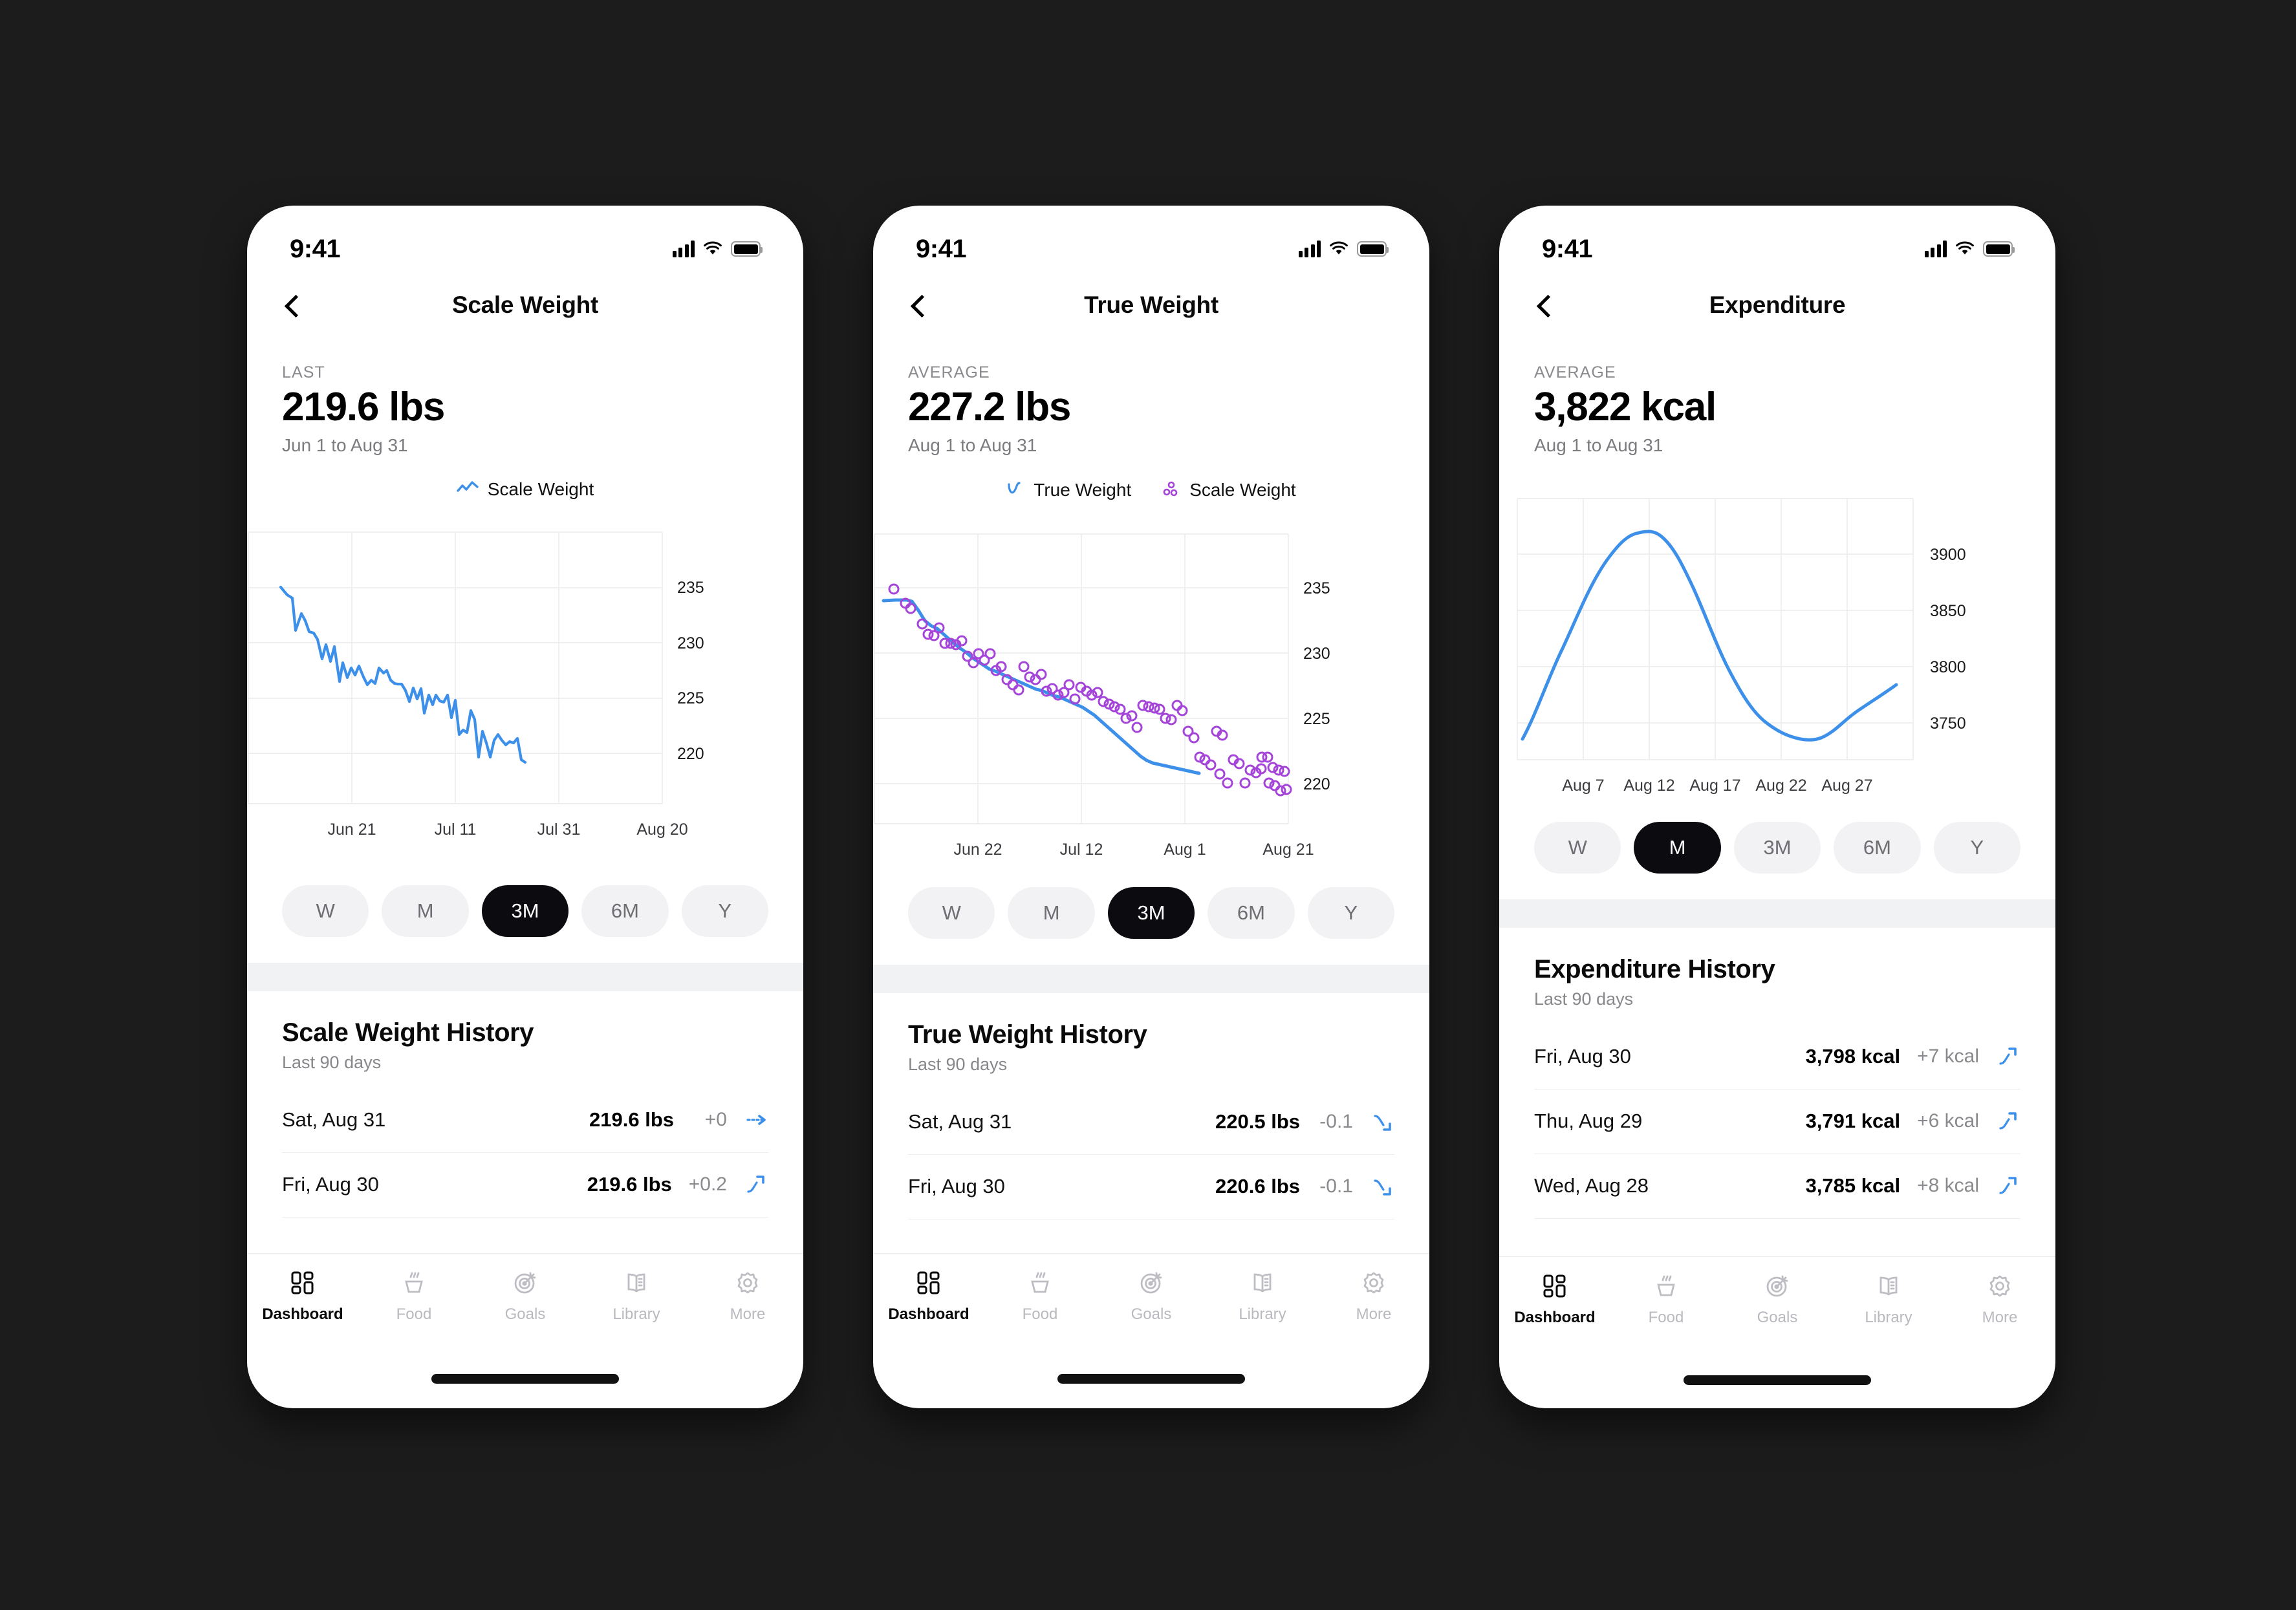 The image size is (2296, 1610). Describe the element at coordinates (1015, 490) in the screenshot. I see `wave-line-icon` at that location.